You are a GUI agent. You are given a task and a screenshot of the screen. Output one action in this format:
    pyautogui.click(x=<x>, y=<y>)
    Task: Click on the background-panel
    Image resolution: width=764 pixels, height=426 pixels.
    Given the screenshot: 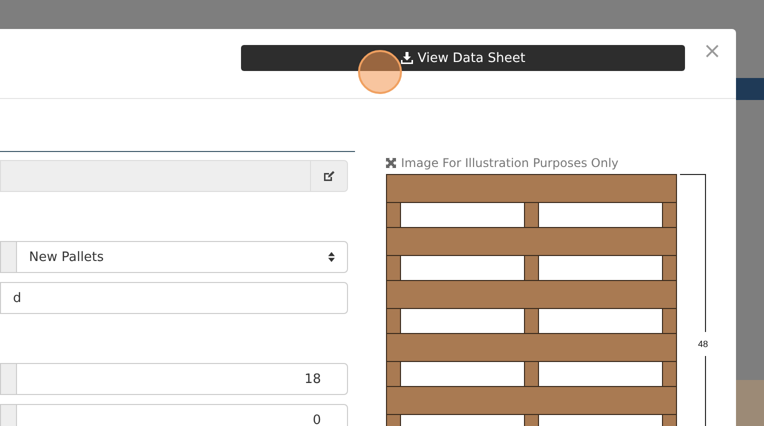 What is the action you would take?
    pyautogui.click(x=750, y=403)
    